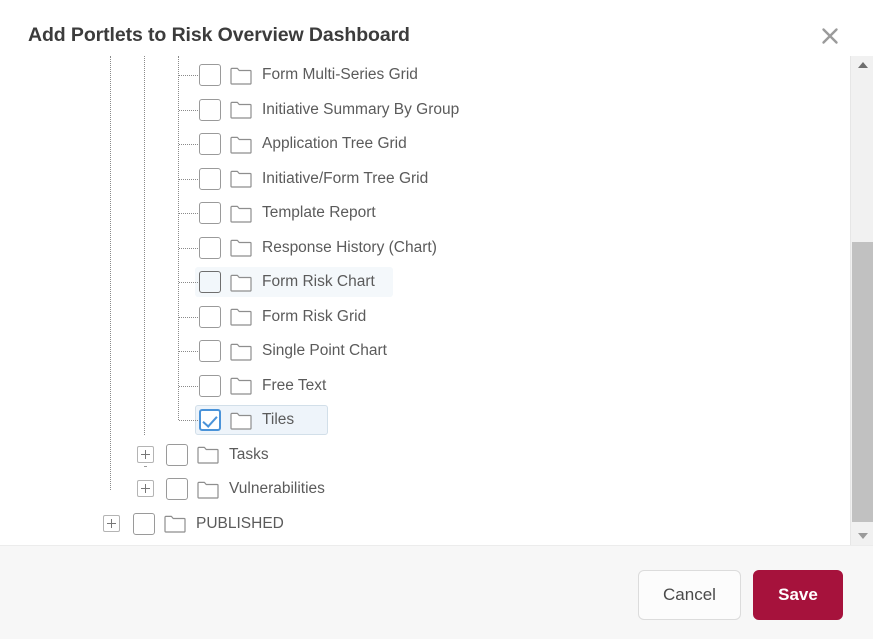 This screenshot has height=639, width=873. I want to click on tree-item-label: Tiles, so click(278, 420).